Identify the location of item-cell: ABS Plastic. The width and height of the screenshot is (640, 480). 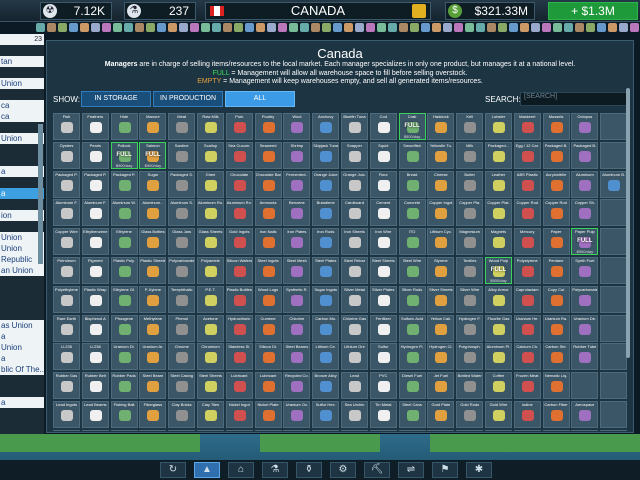
(527, 184).